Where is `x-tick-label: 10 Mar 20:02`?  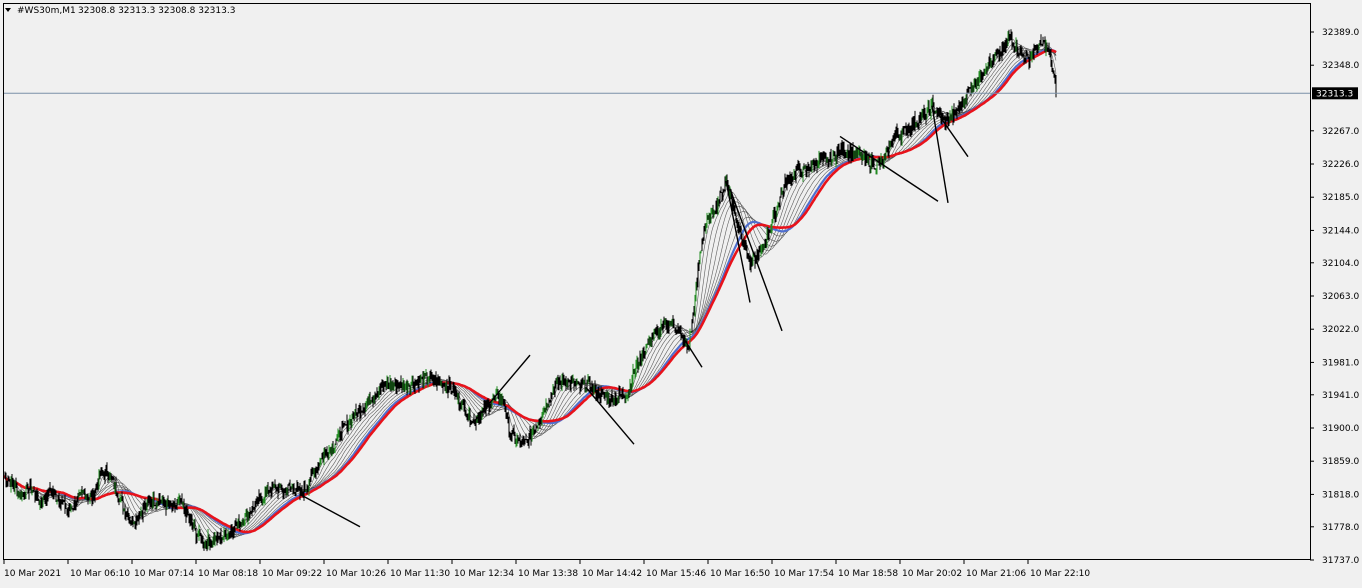 x-tick-label: 10 Mar 20:02 is located at coordinates (932, 574).